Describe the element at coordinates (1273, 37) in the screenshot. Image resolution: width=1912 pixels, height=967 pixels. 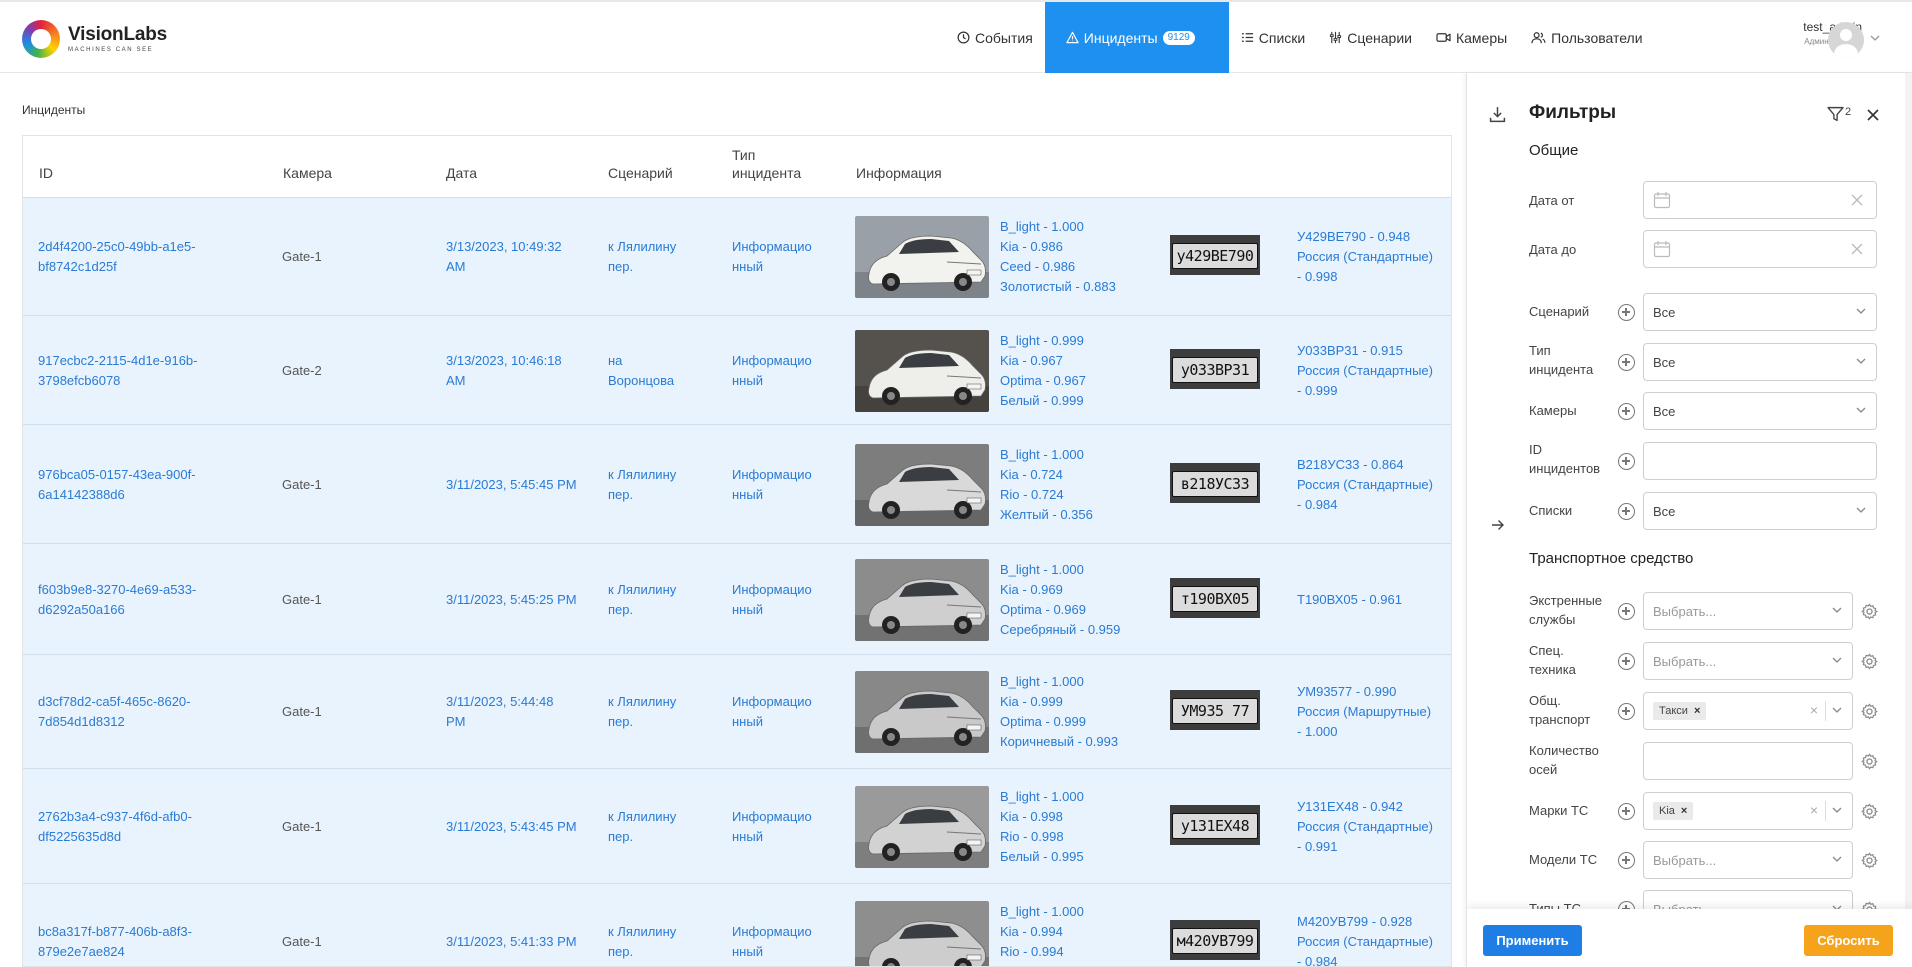
I see `nav-lists: Списки` at that location.